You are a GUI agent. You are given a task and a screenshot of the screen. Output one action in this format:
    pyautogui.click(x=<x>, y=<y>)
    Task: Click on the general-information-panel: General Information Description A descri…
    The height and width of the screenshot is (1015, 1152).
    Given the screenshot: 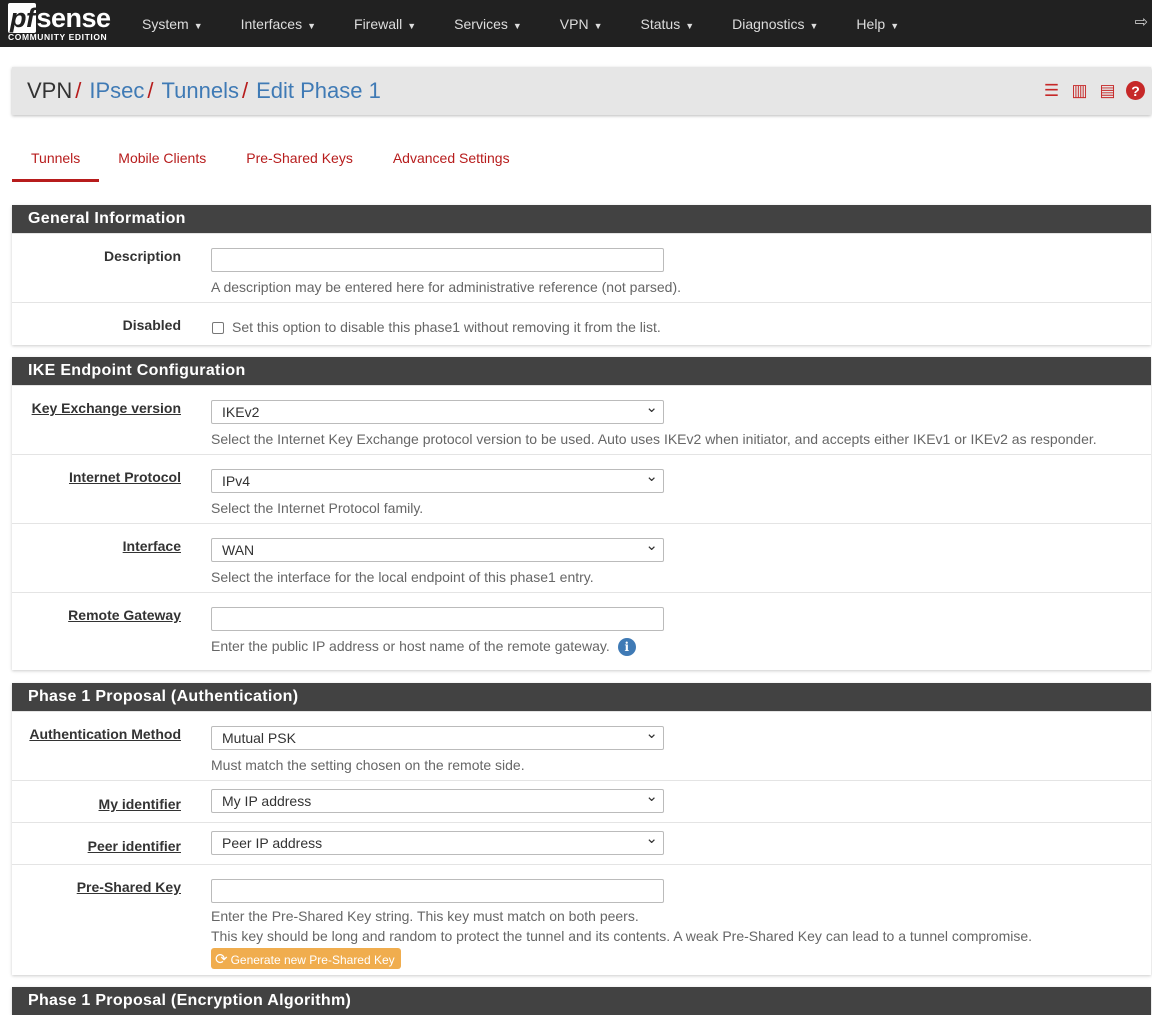 What is the action you would take?
    pyautogui.click(x=581, y=275)
    